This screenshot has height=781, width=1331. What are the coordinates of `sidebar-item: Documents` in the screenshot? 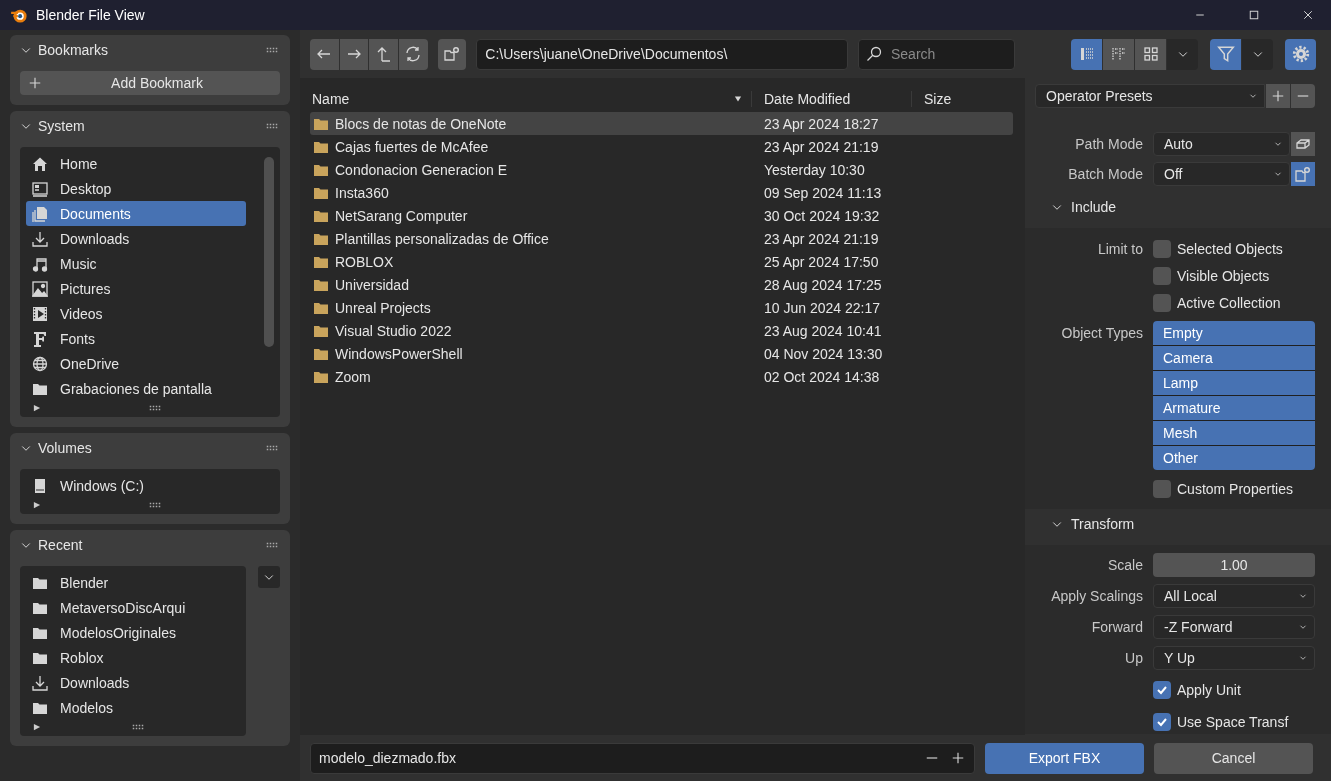 It's located at (136, 213).